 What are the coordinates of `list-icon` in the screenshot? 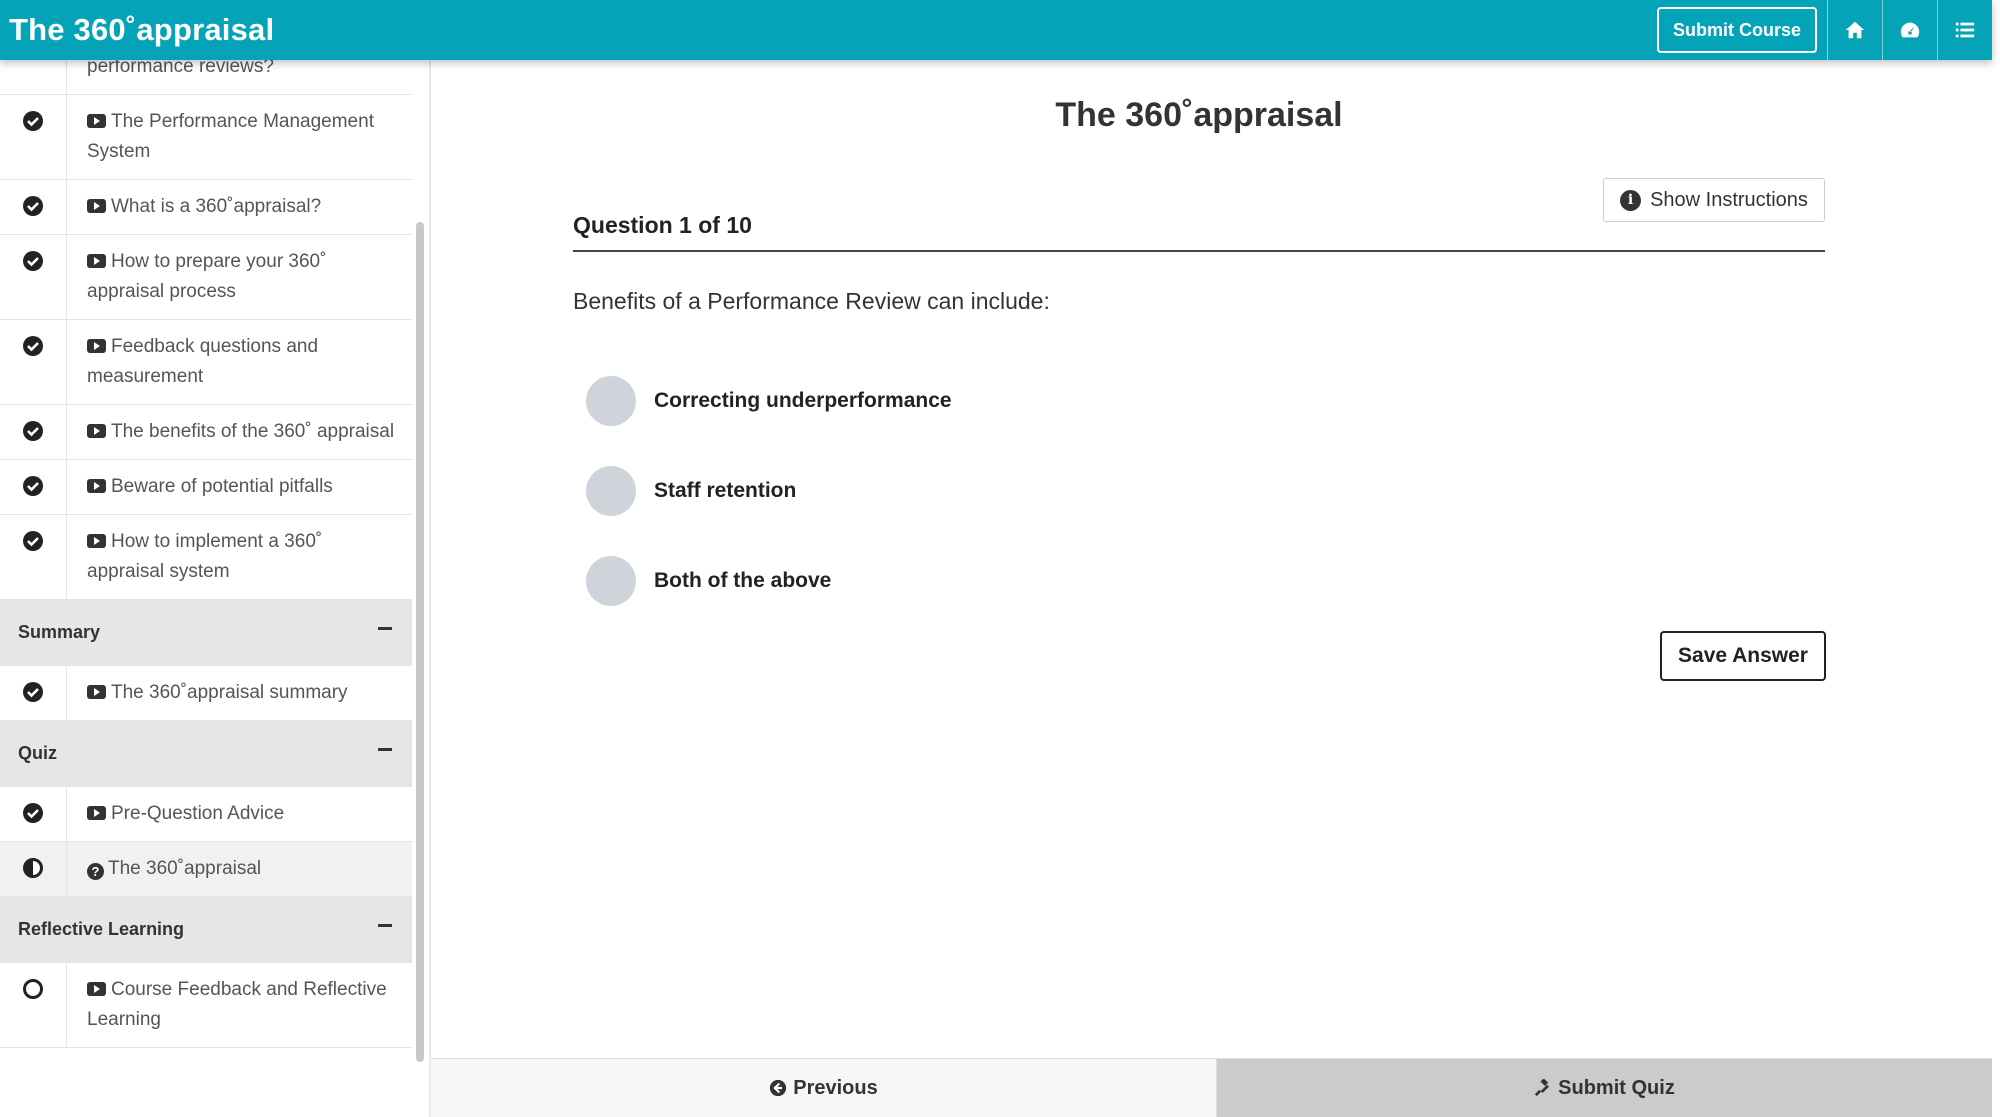 It's located at (1965, 30).